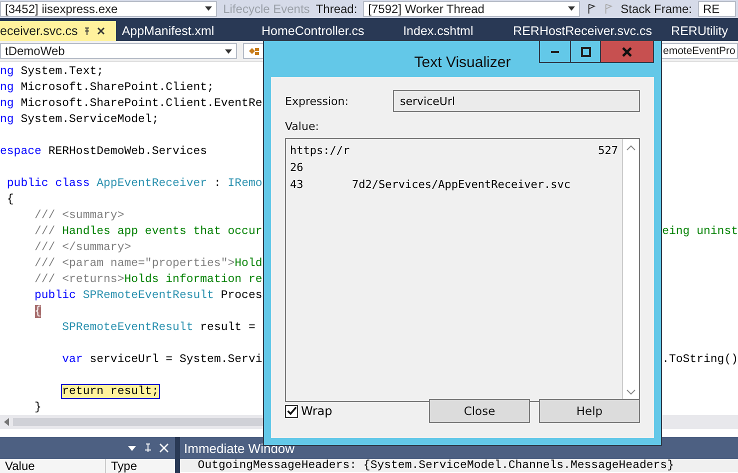  Describe the element at coordinates (297, 184) in the screenshot. I see `value-text: 43` at that location.